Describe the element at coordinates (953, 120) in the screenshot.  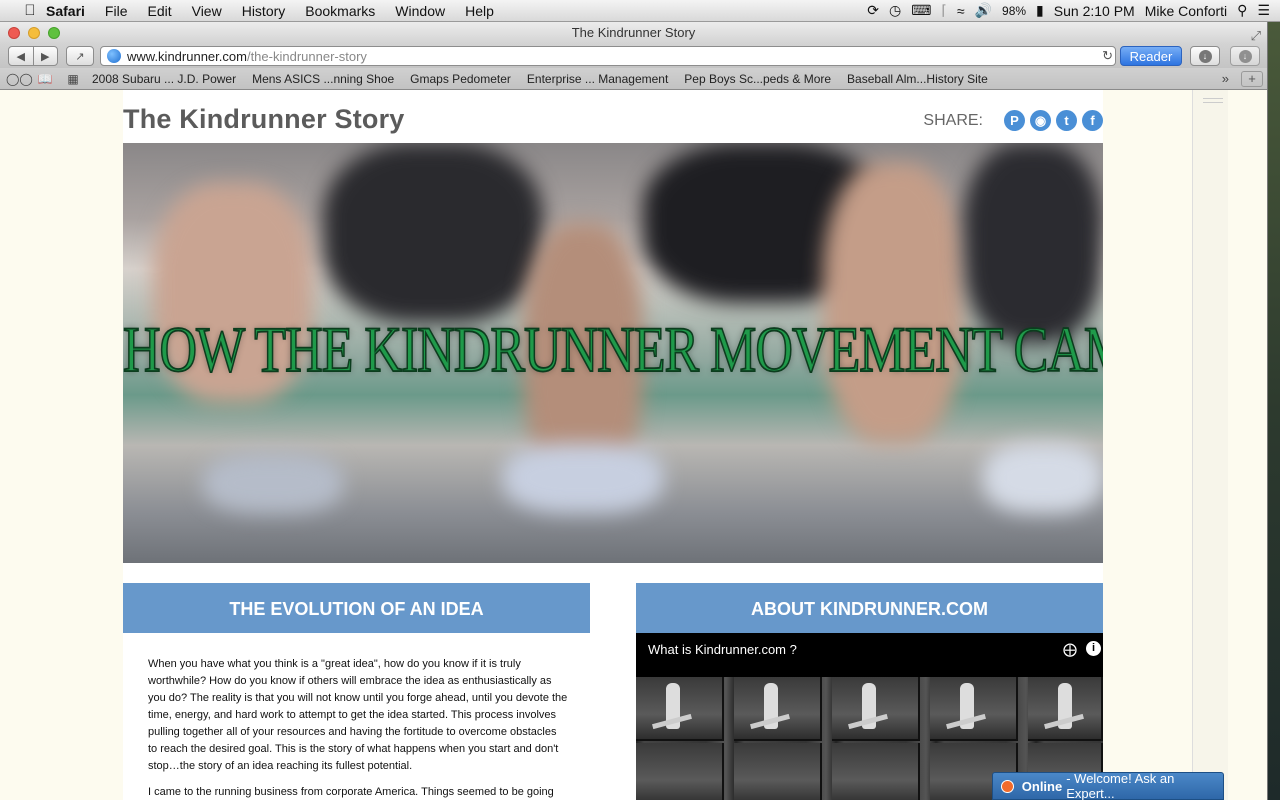
I see `share-label: SHARE:` at that location.